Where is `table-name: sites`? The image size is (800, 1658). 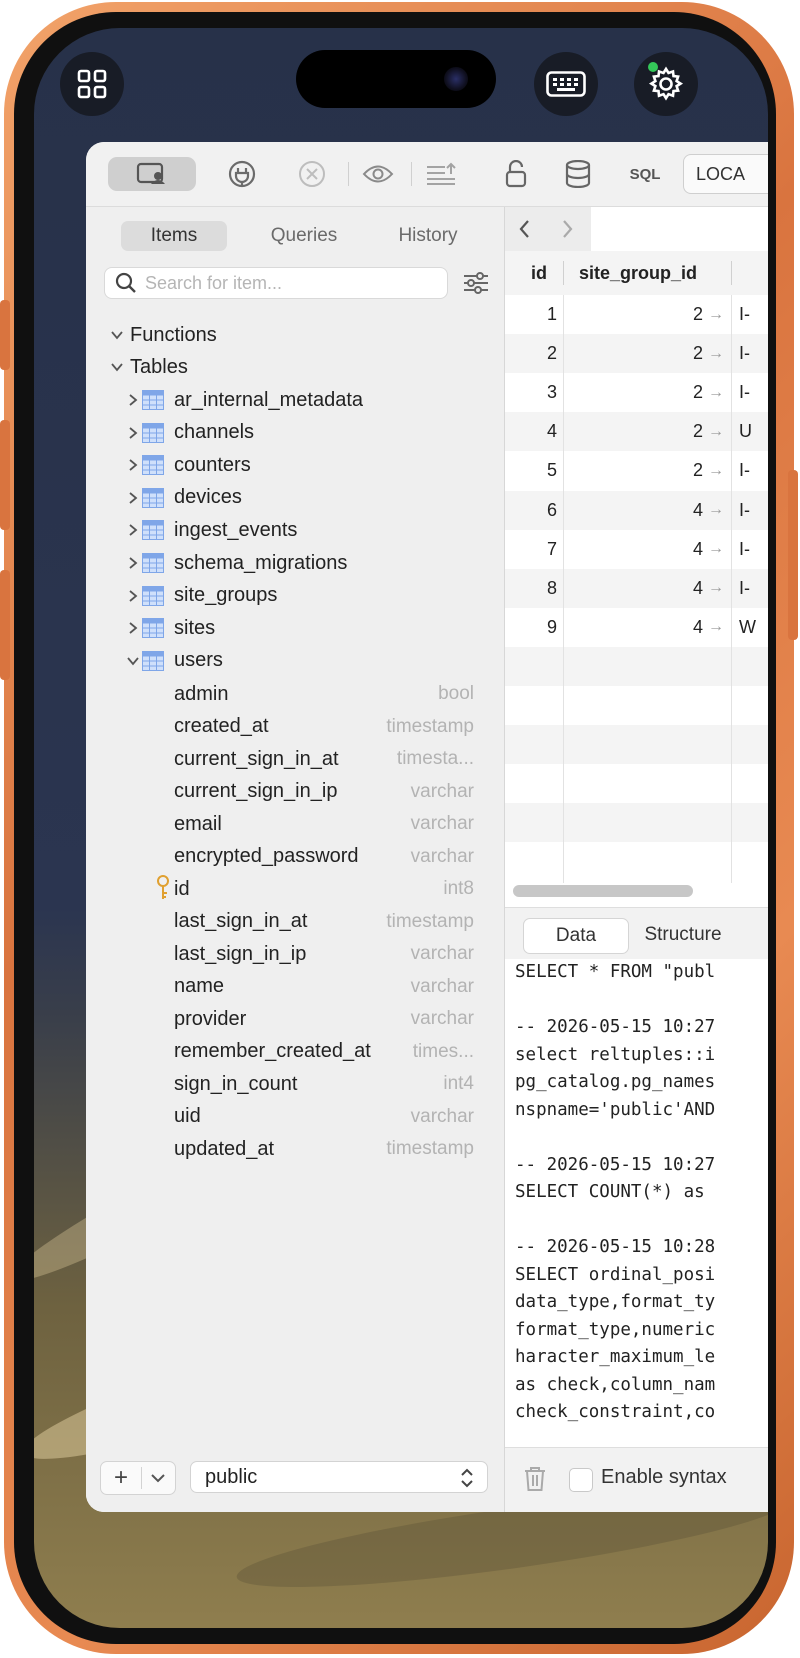 table-name: sites is located at coordinates (195, 627).